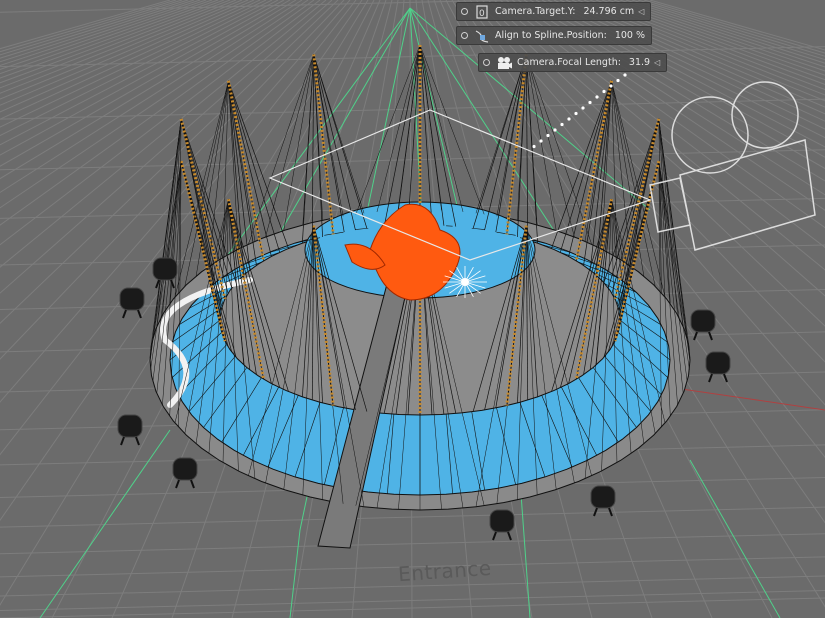 Image resolution: width=825 pixels, height=618 pixels. Describe the element at coordinates (630, 35) in the screenshot. I see `hud-value: 100 %` at that location.